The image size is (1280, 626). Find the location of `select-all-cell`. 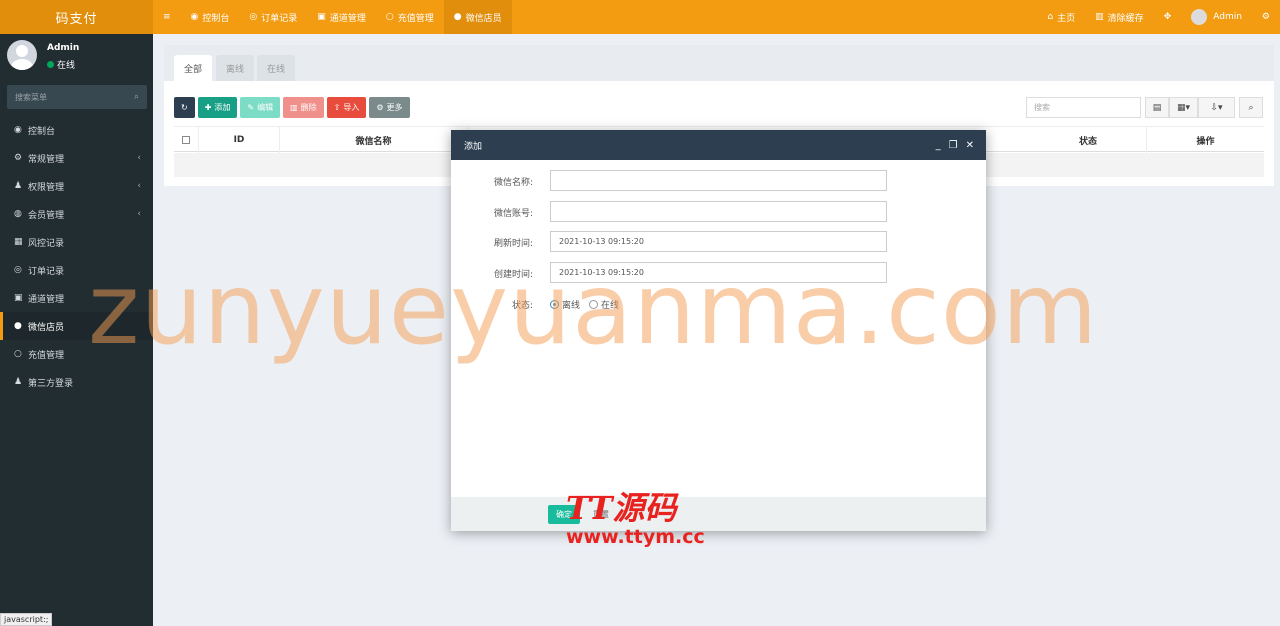

select-all-cell is located at coordinates (186, 140).